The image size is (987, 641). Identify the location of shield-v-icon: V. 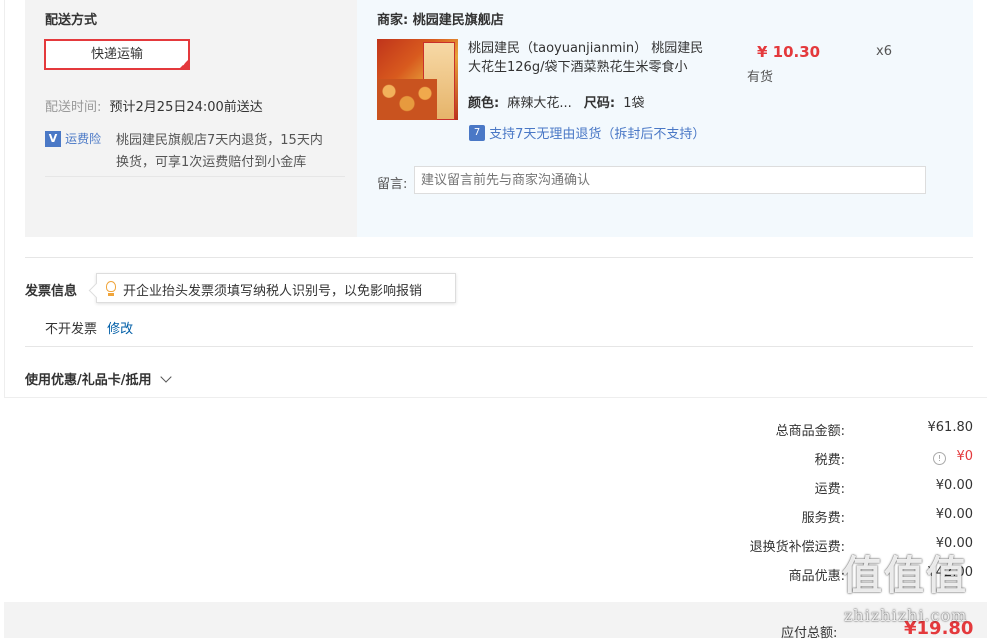
(53, 138).